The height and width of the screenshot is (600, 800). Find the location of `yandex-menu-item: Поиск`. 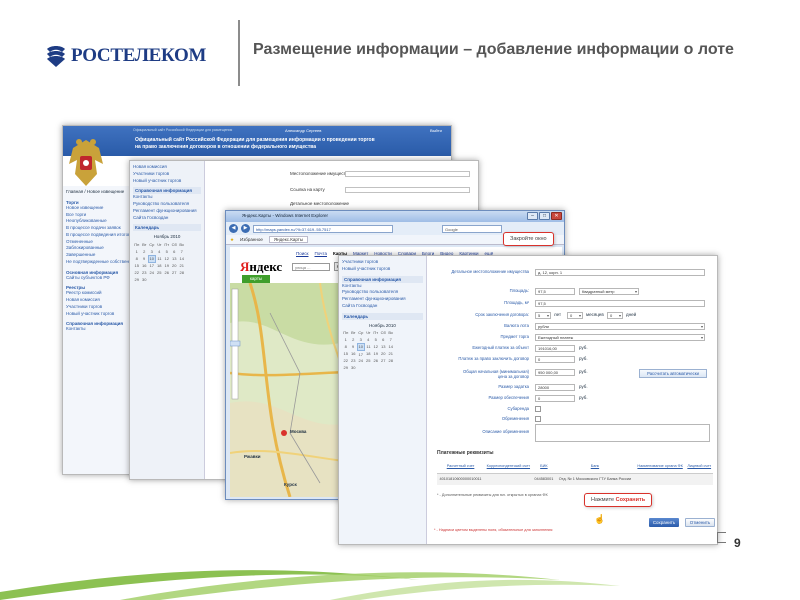

yandex-menu-item: Поиск is located at coordinates (302, 253).